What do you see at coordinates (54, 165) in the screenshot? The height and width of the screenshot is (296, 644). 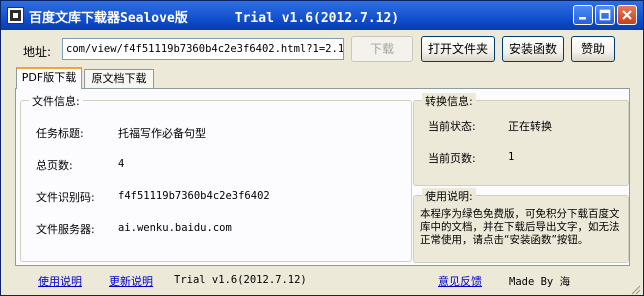 I see `total-pages-label: 总页数:` at bounding box center [54, 165].